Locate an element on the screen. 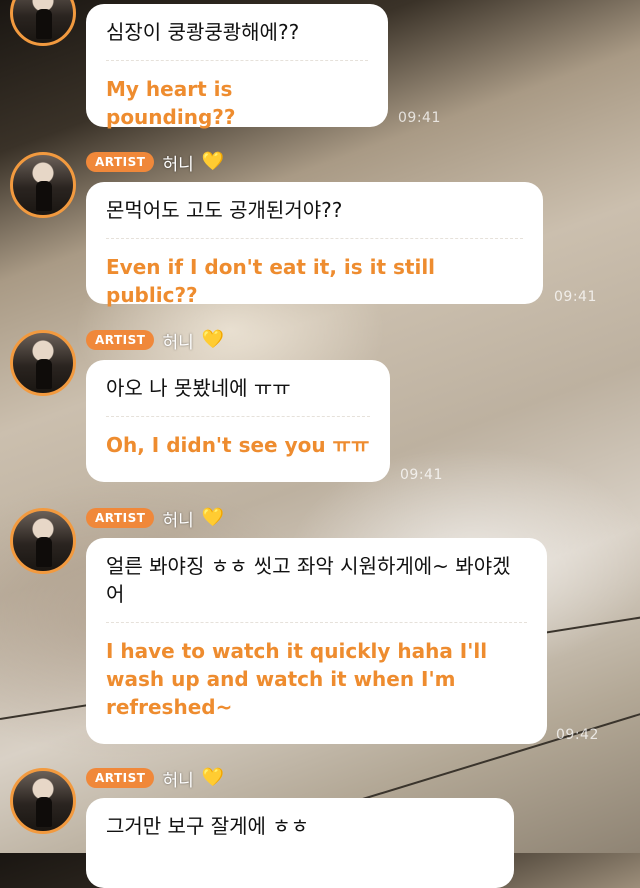 The image size is (640, 888). korean-text: 얼른 봐야징 ㅎㅎ 씻고 좌악 시원하게에~ 봐야겠어 is located at coordinates (316, 580).